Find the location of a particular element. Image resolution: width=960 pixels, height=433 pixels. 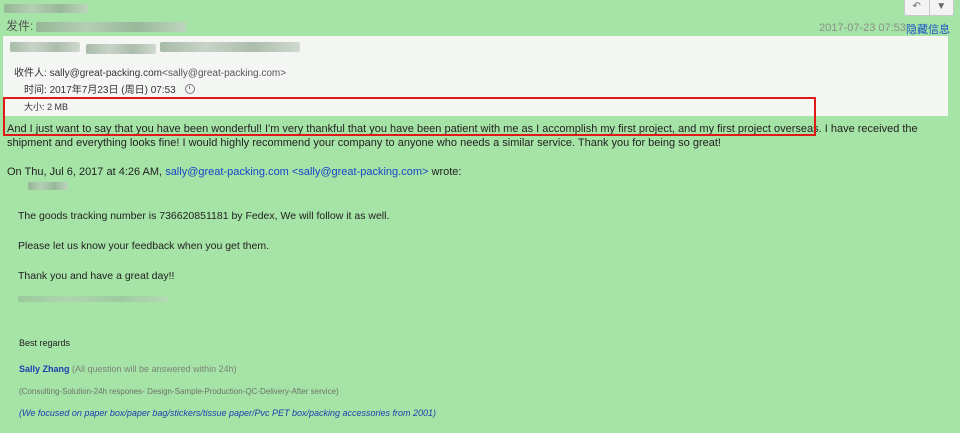

blurred-line is located at coordinates (93, 299).